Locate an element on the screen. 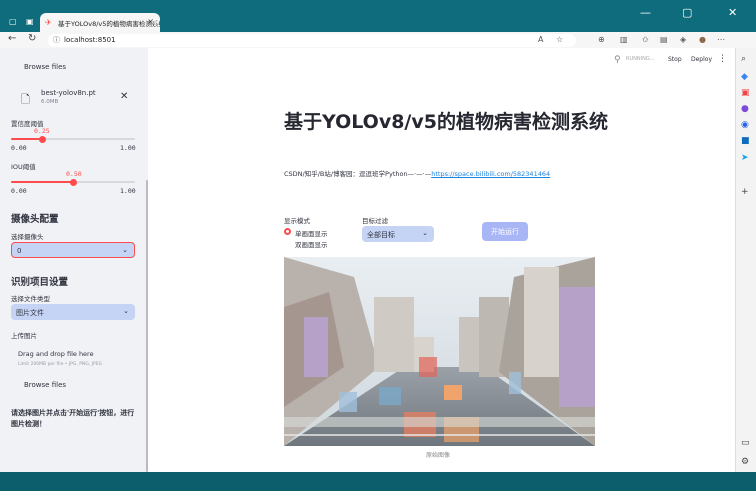 This screenshot has width=756, height=491. url-field: ⓘ localhost:8501 is located at coordinates (312, 40).